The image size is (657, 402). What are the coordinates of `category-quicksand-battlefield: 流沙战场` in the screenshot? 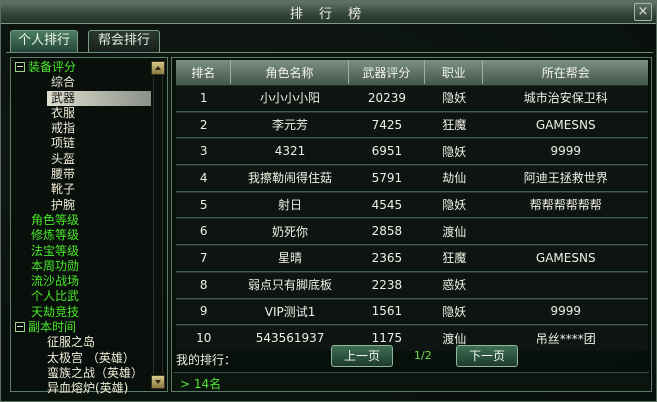 It's located at (83, 281).